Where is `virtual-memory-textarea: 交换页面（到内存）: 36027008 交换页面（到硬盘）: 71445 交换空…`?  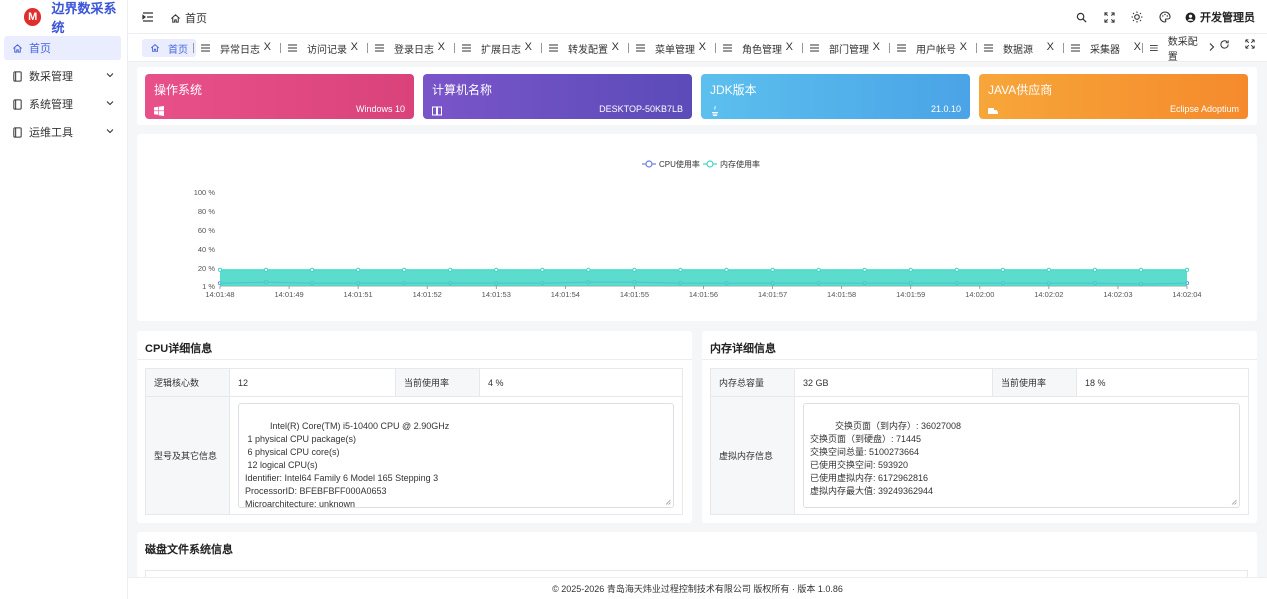
virtual-memory-textarea: 交换页面（到内存）: 36027008 交换页面（到硬盘）: 71445 交换空… is located at coordinates (1021, 455).